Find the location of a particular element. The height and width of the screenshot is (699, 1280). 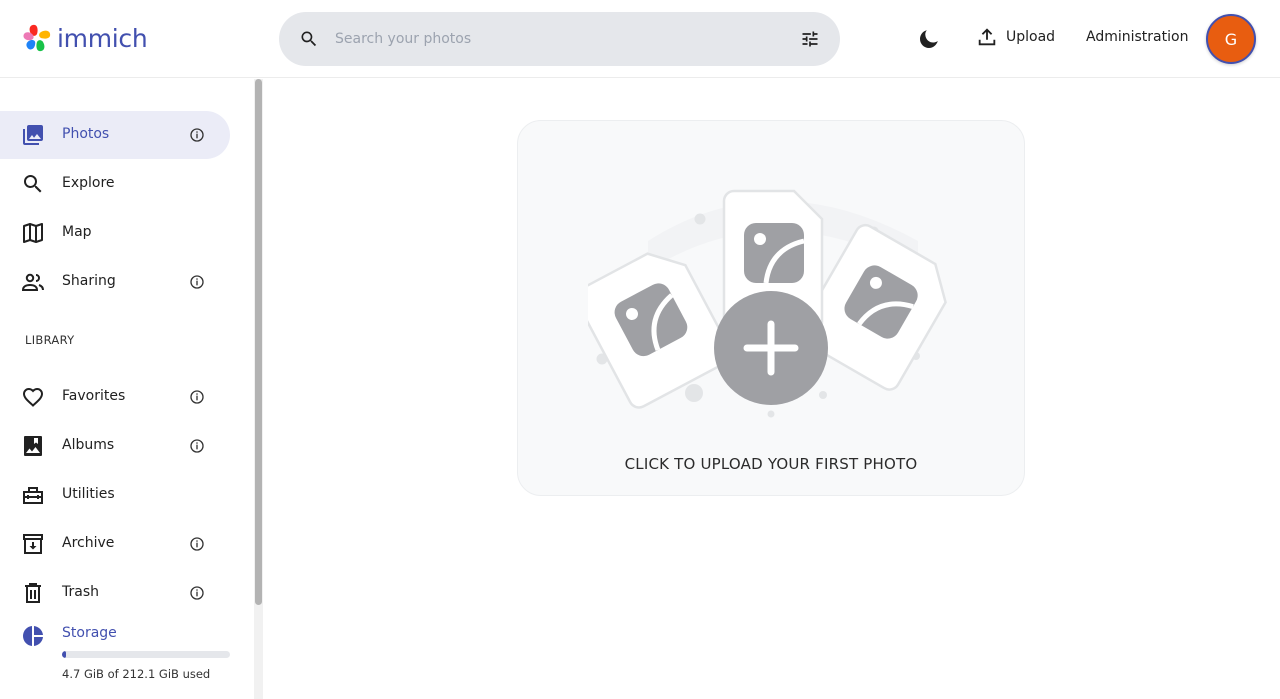

app-logo: immich is located at coordinates (84, 38).